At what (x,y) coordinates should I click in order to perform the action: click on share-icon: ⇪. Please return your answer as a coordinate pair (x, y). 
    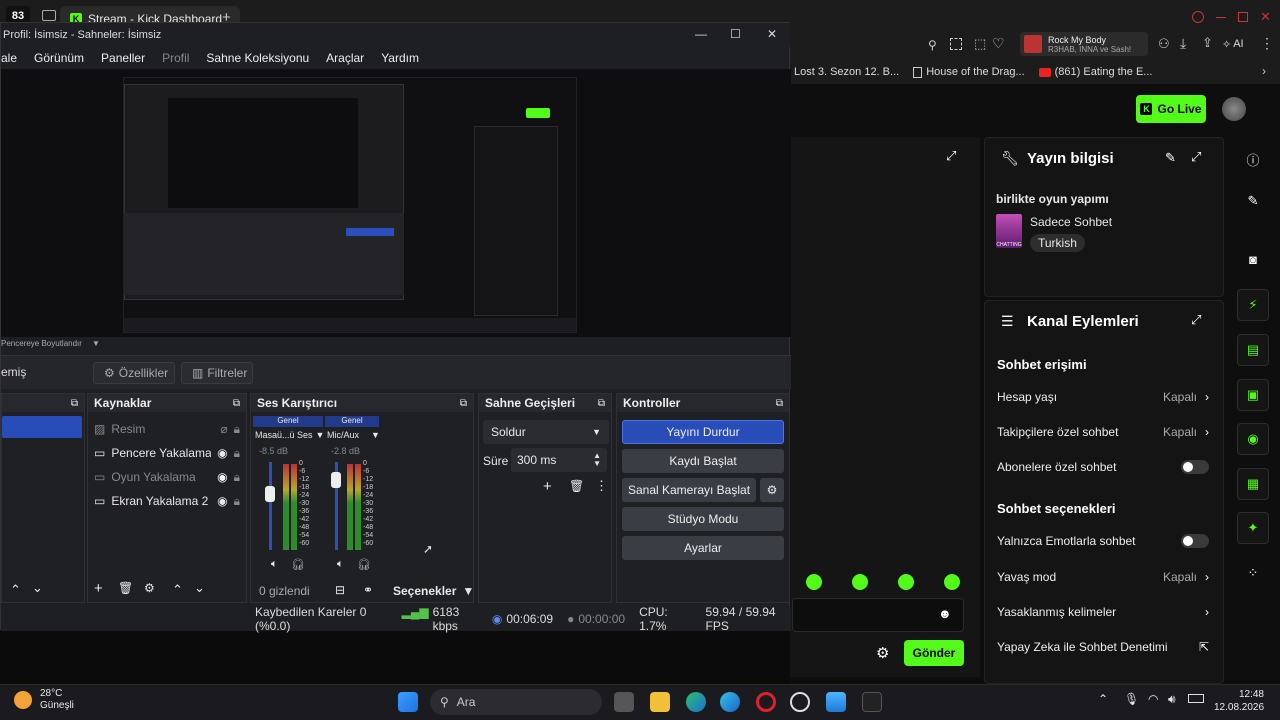
    Looking at the image, I should click on (1207, 43).